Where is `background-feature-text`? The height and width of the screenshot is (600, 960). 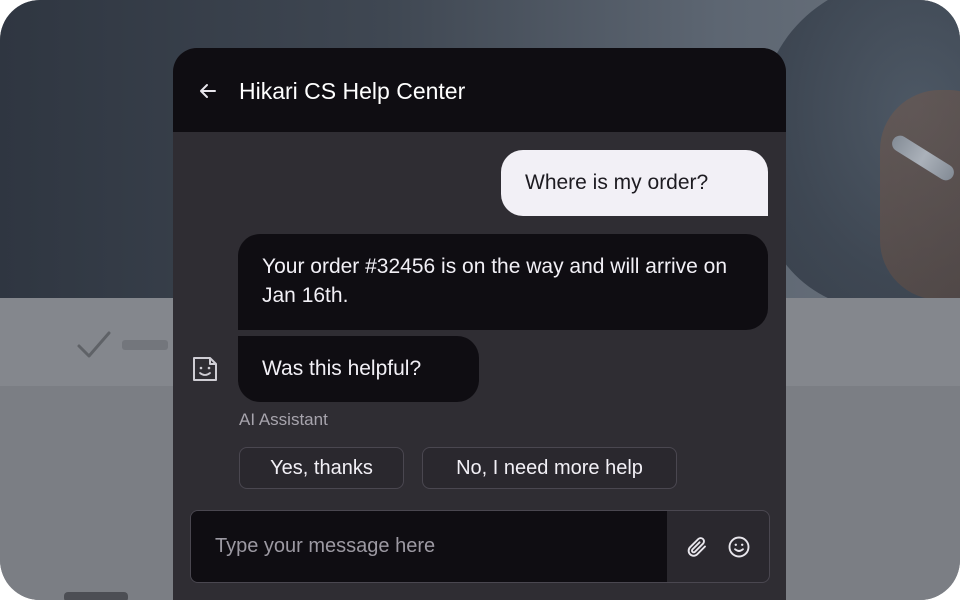 background-feature-text is located at coordinates (145, 345).